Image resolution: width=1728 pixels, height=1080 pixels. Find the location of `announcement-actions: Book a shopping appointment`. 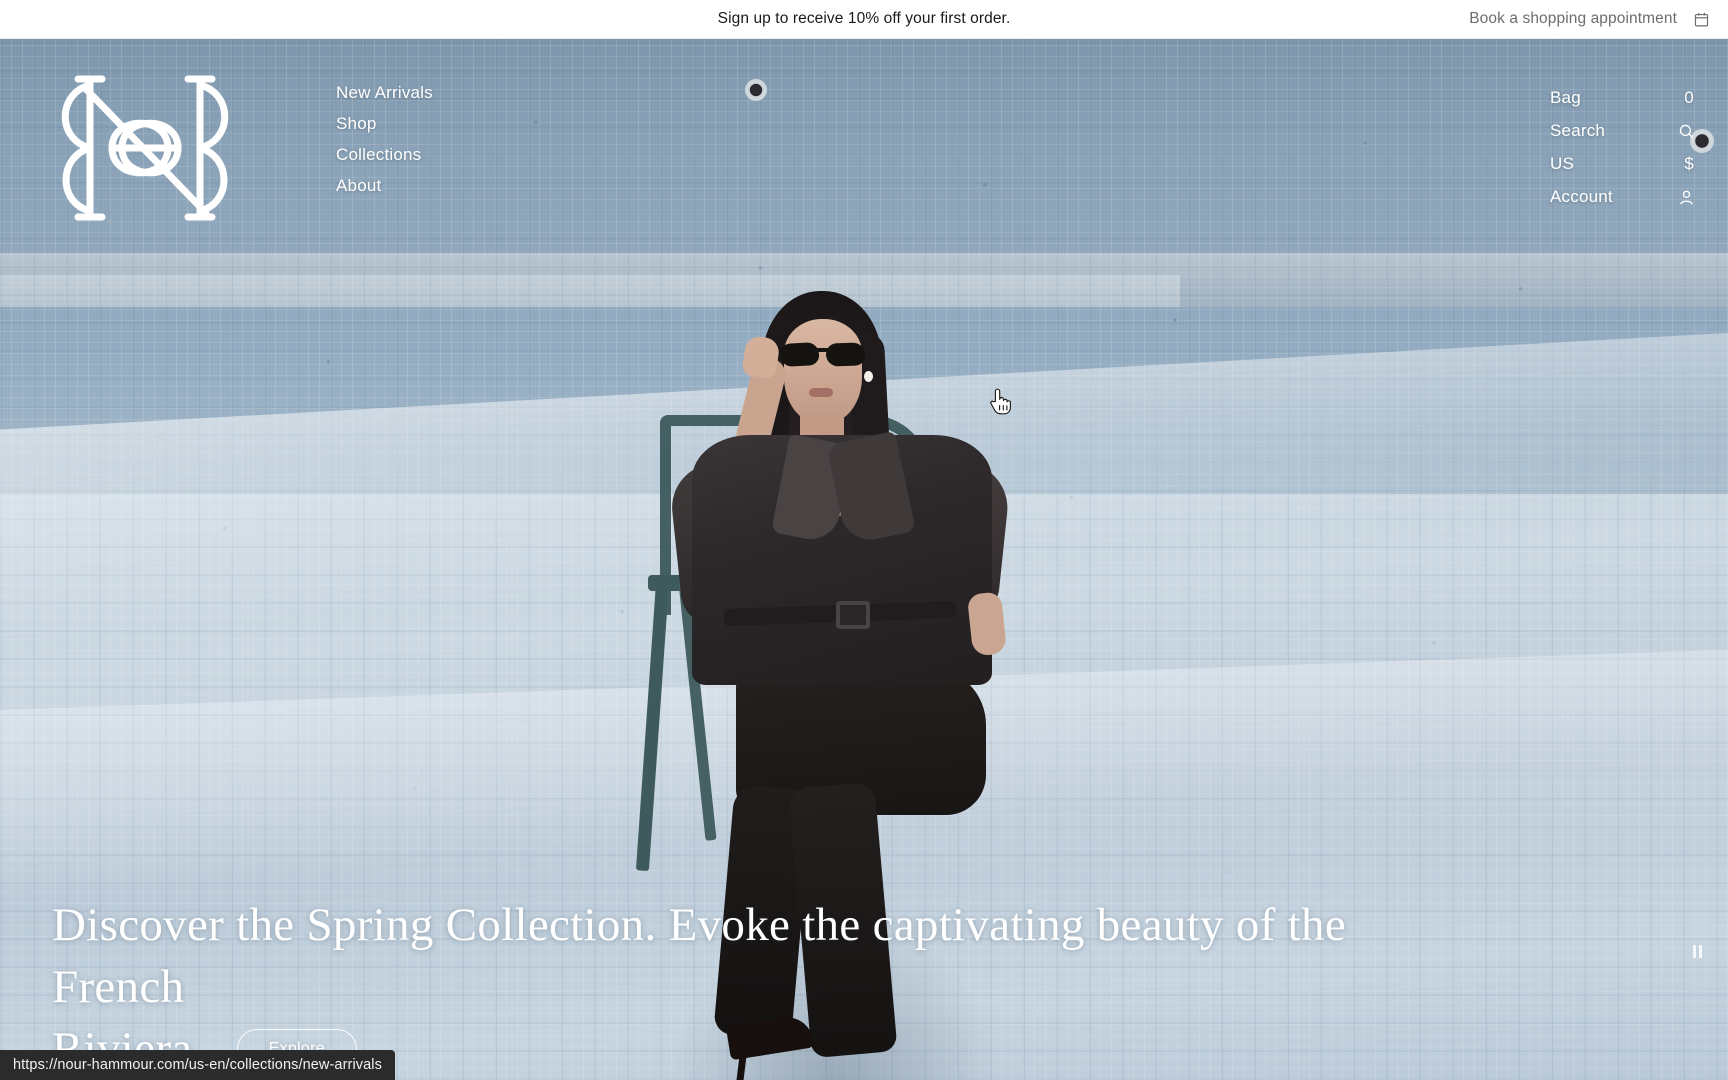

announcement-actions: Book a shopping appointment is located at coordinates (1589, 19).